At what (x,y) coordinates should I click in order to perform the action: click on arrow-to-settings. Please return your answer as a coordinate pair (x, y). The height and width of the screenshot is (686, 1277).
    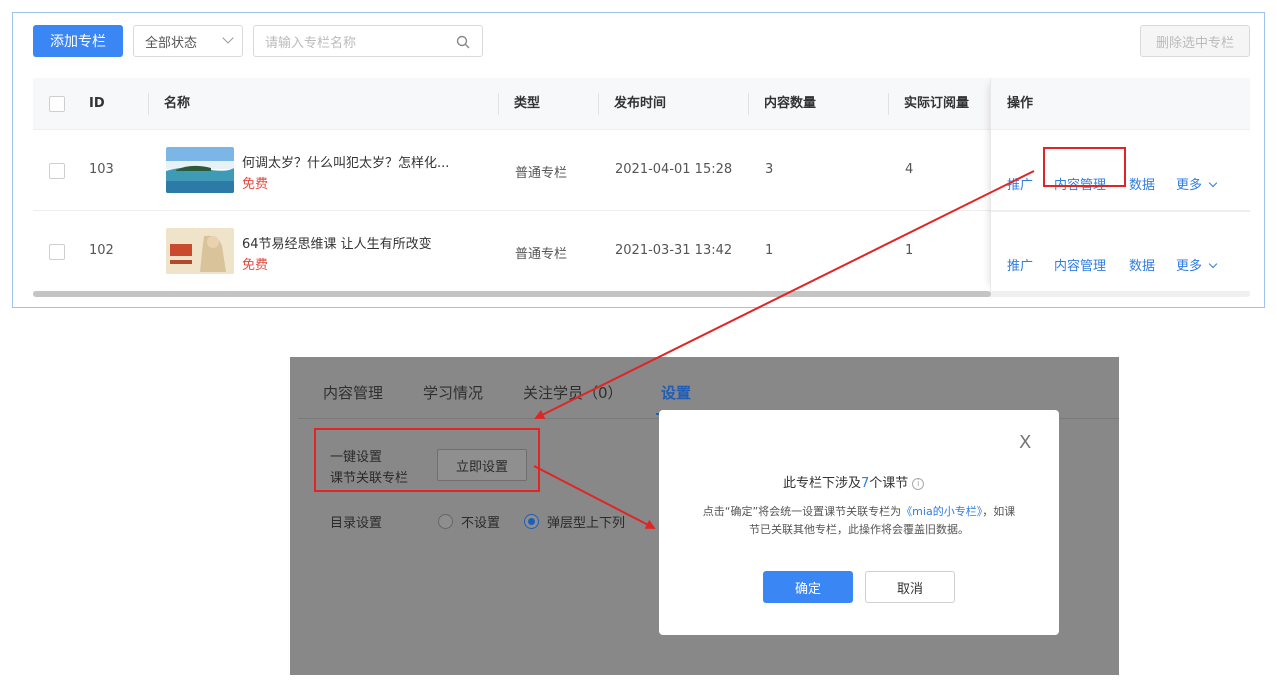
    Looking at the image, I should click on (784, 294).